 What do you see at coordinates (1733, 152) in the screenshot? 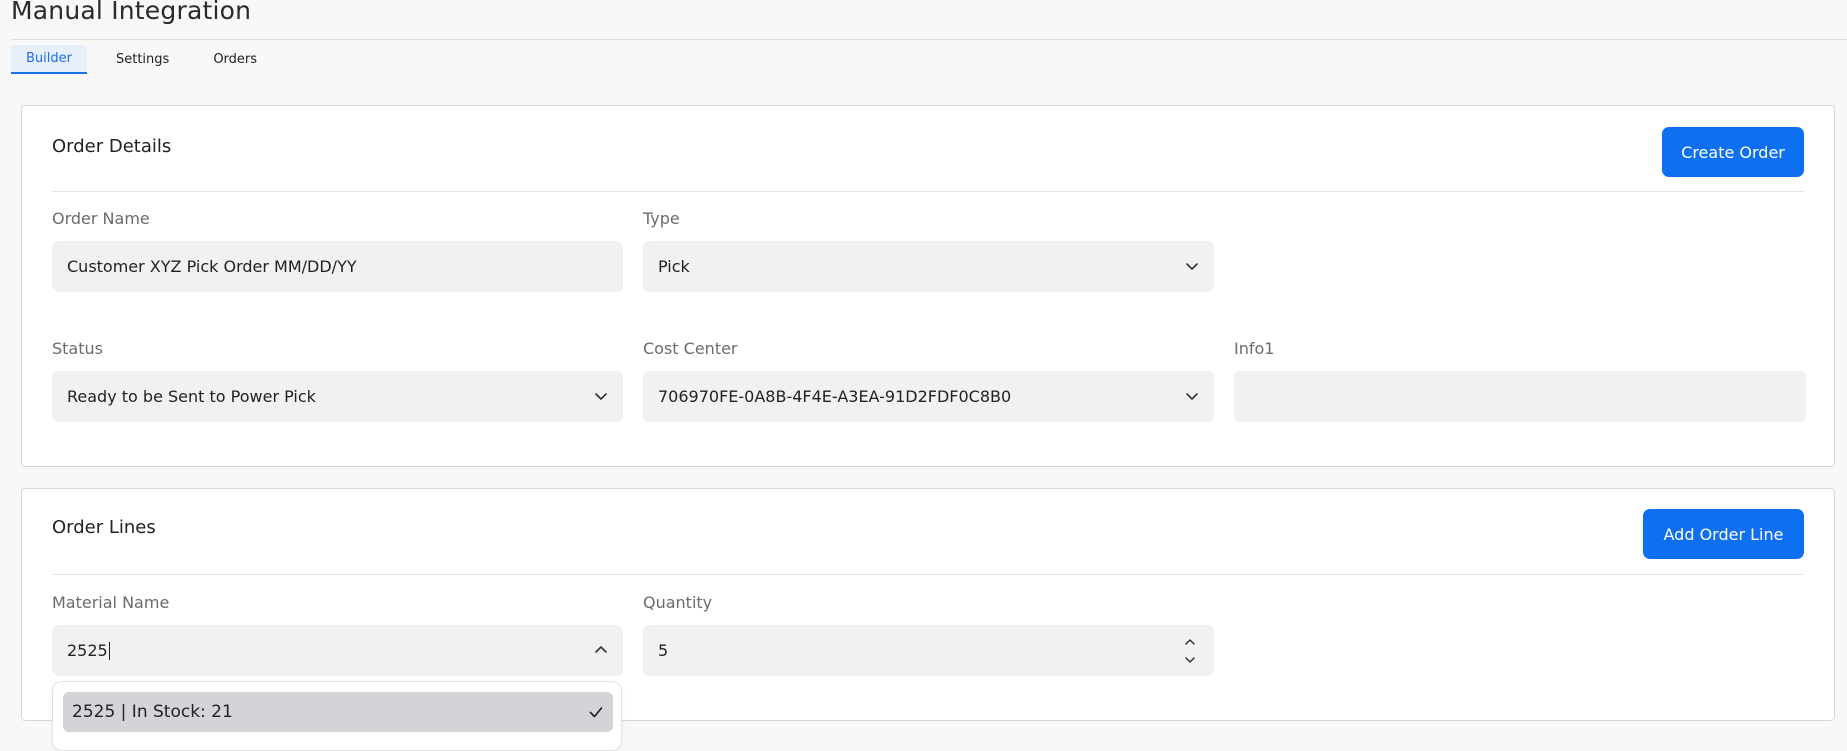
I see `create-order-button: Create Order` at bounding box center [1733, 152].